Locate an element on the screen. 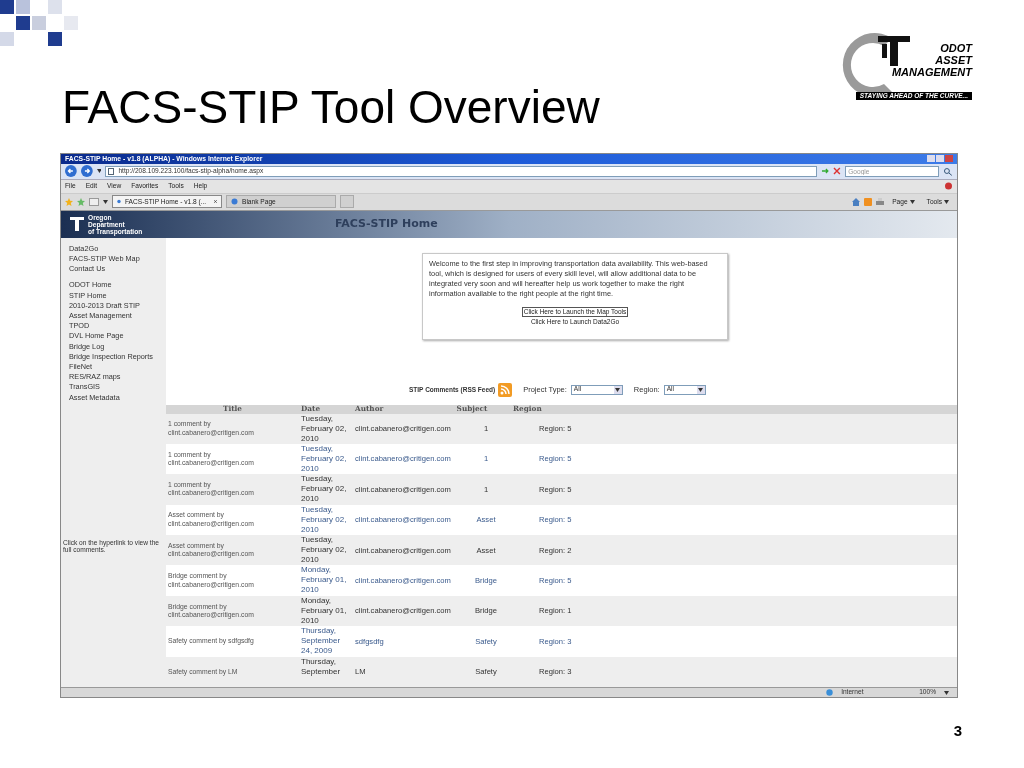 The width and height of the screenshot is (1024, 768). toolbar-tool-icon is located at coordinates (948, 186).